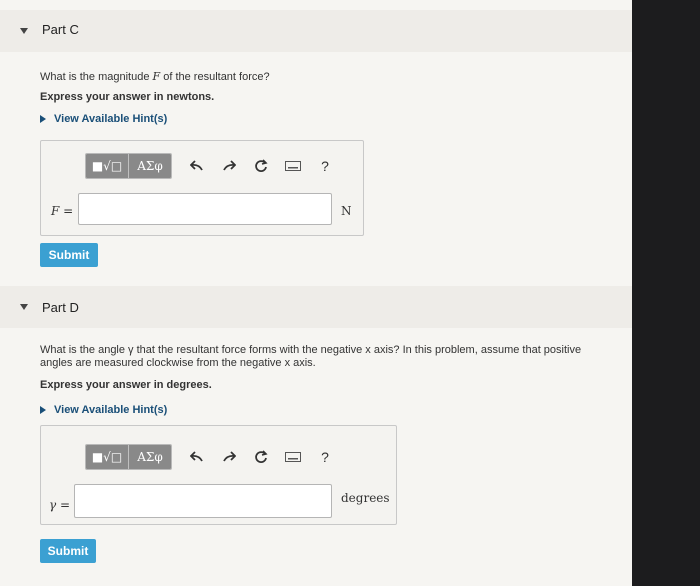  What do you see at coordinates (202, 188) in the screenshot?
I see `part-c-answer-box: ■√□ ΑΣφ ? F = N` at bounding box center [202, 188].